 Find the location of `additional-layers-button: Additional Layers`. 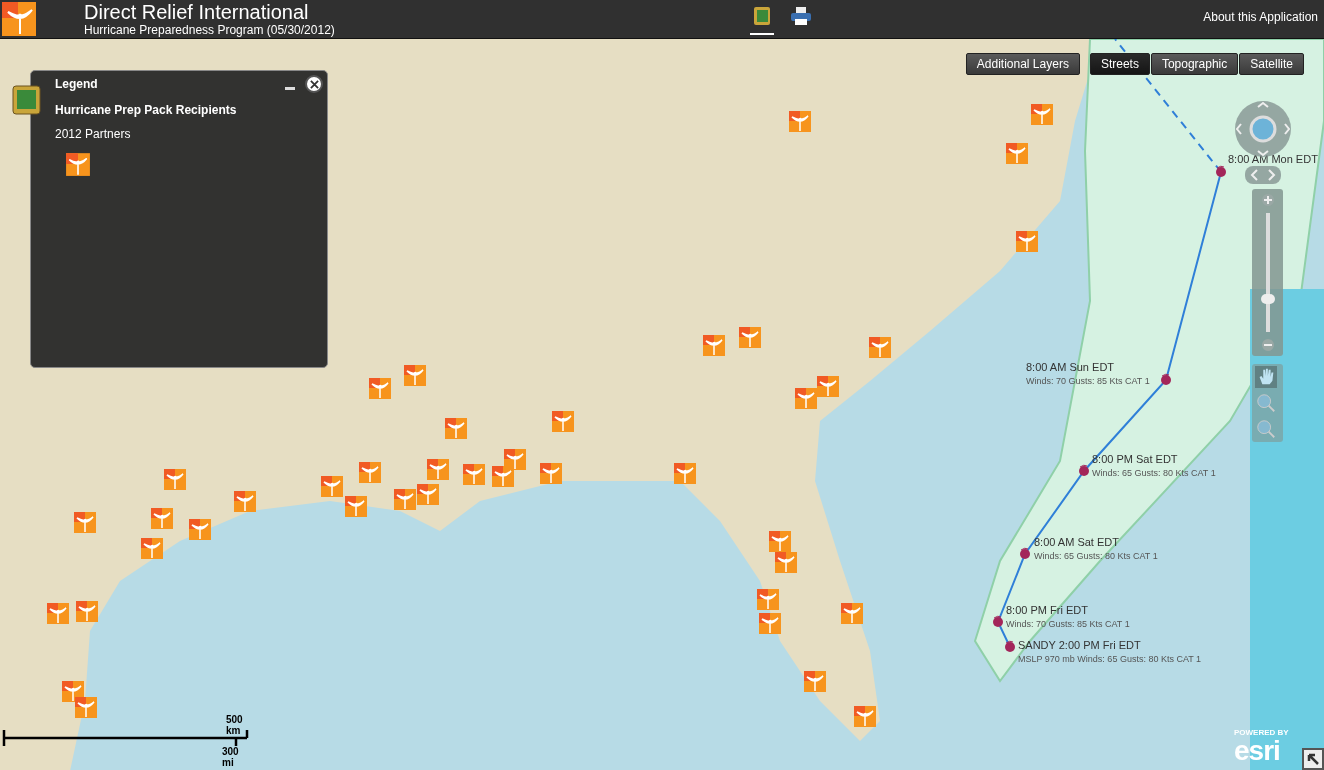

additional-layers-button: Additional Layers is located at coordinates (1022, 64).